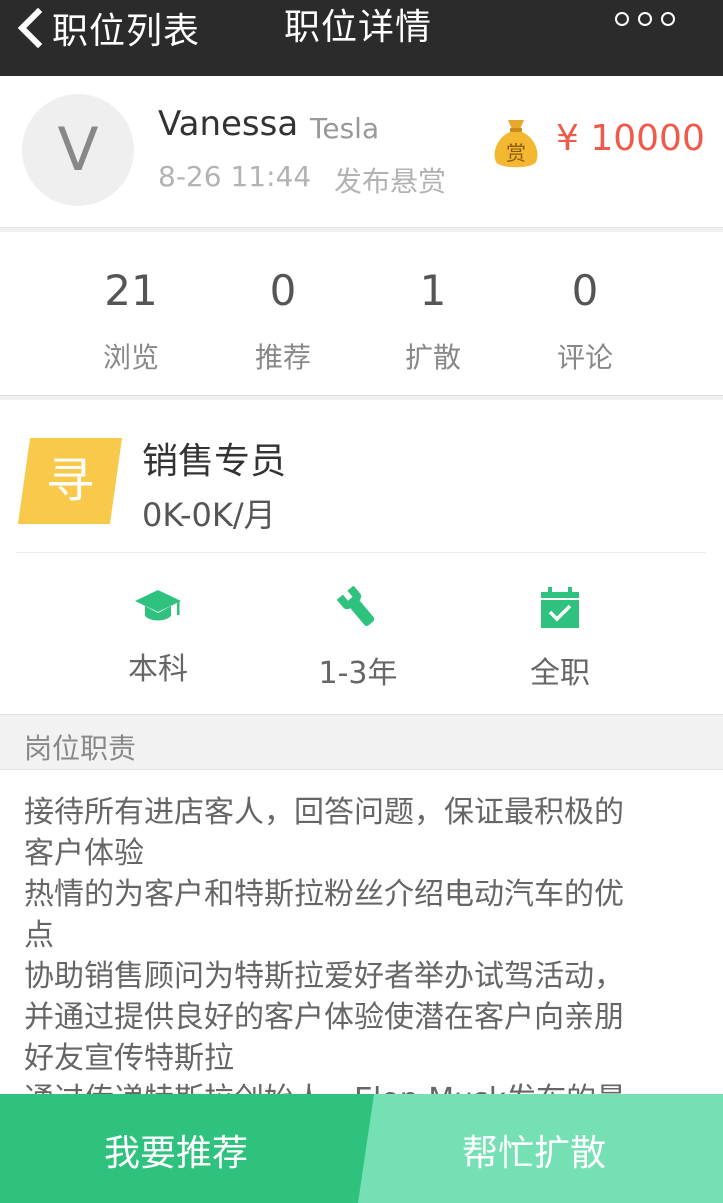  What do you see at coordinates (214, 461) in the screenshot?
I see `job-title: 销售专员` at bounding box center [214, 461].